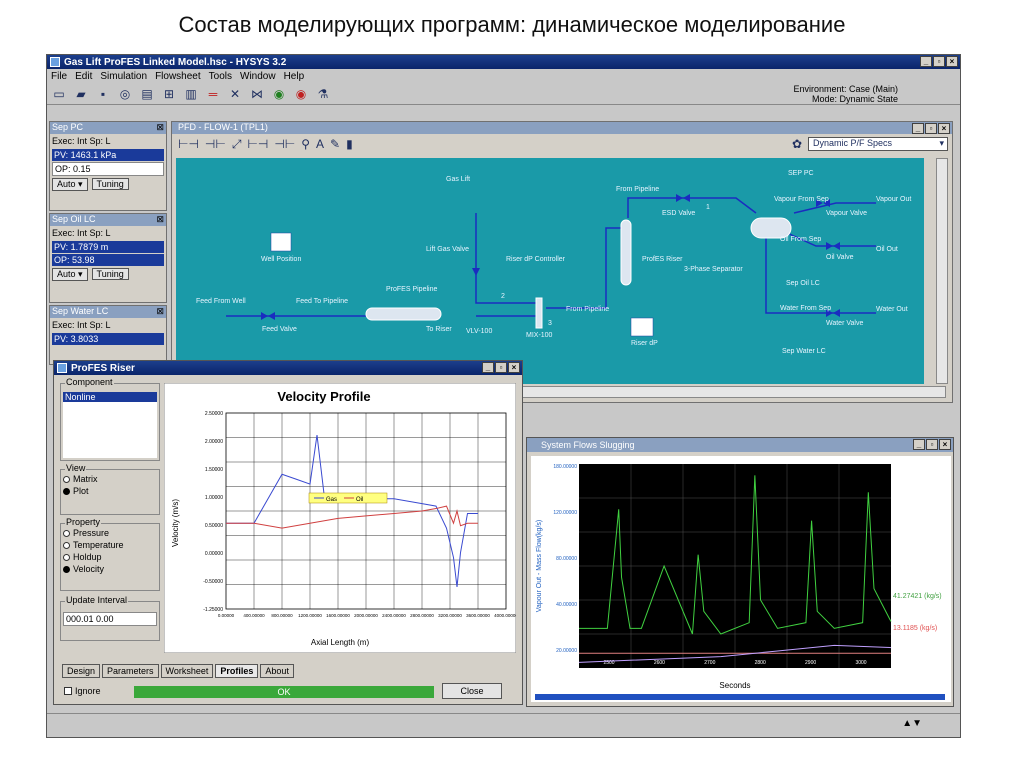  What do you see at coordinates (258, 76) in the screenshot?
I see `menu-window: Window` at bounding box center [258, 76].